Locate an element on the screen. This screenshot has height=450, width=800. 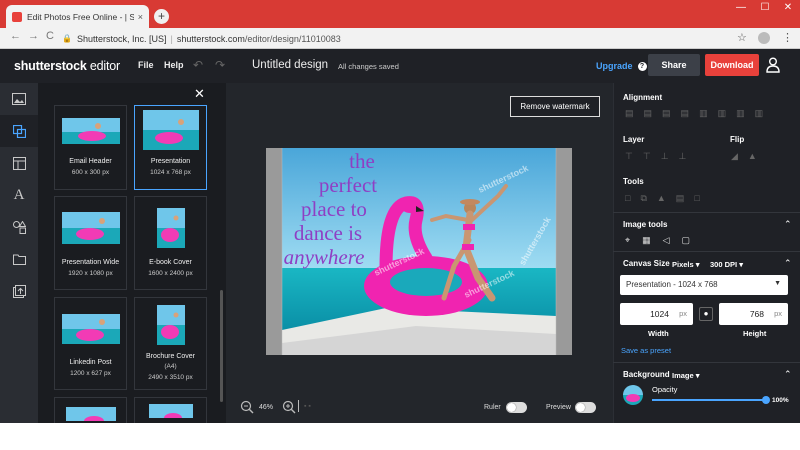
bring-forward-icon: ⊤ is located at coordinates (647, 156).